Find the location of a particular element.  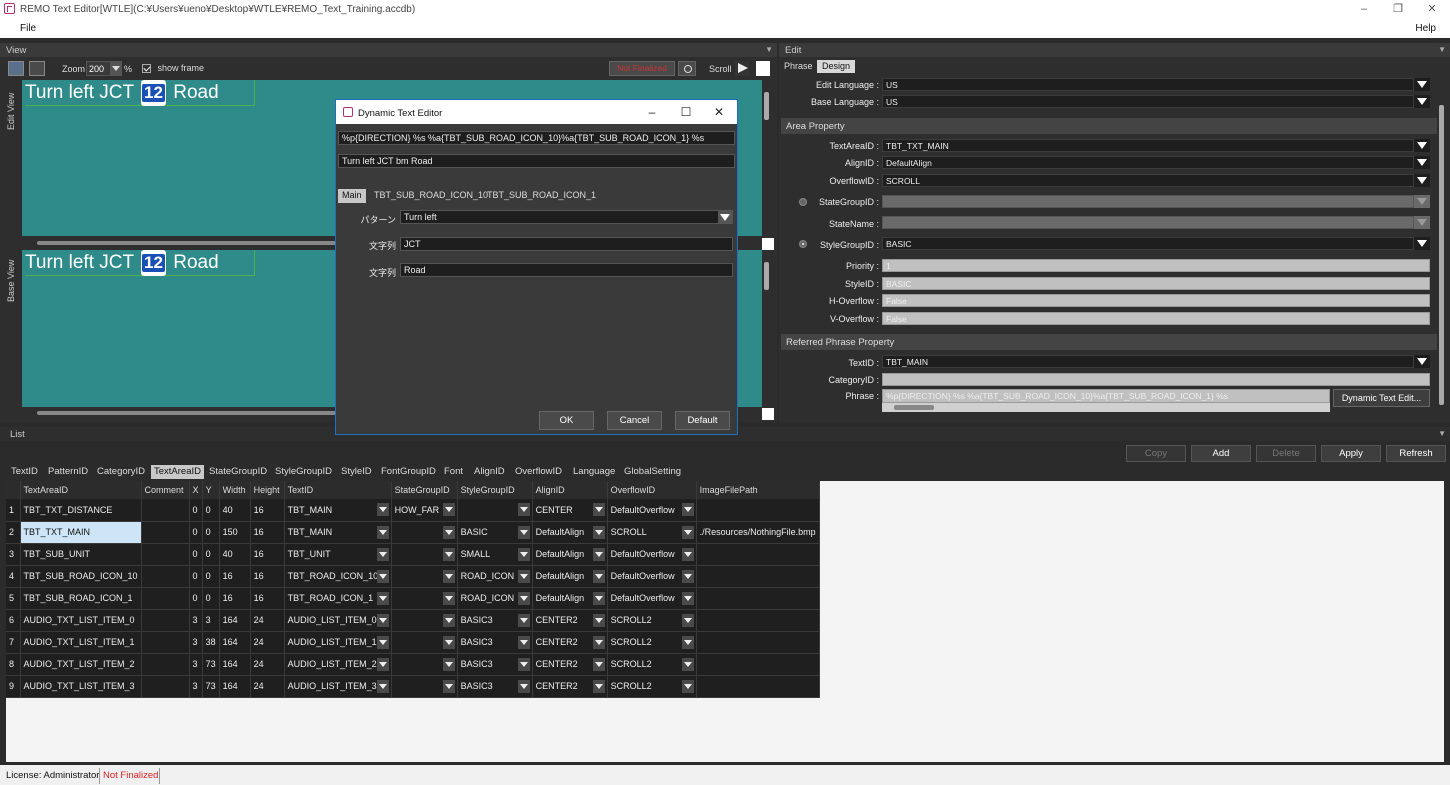

cell-text: TBT_ROAD_ICON_10 is located at coordinates (338, 576).